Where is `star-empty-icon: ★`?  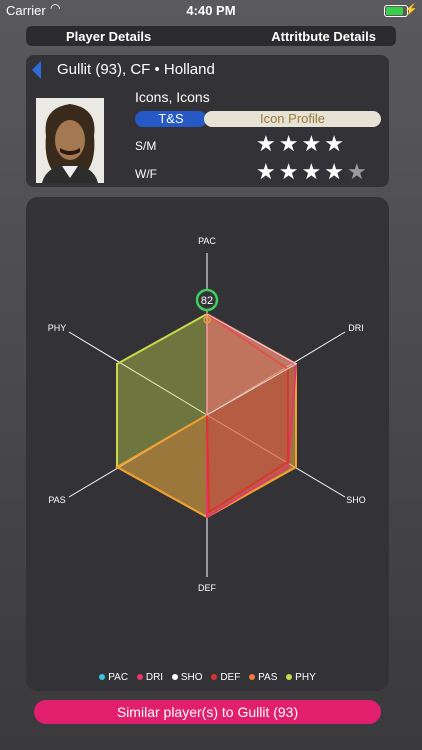
star-empty-icon: ★ is located at coordinates (358, 171).